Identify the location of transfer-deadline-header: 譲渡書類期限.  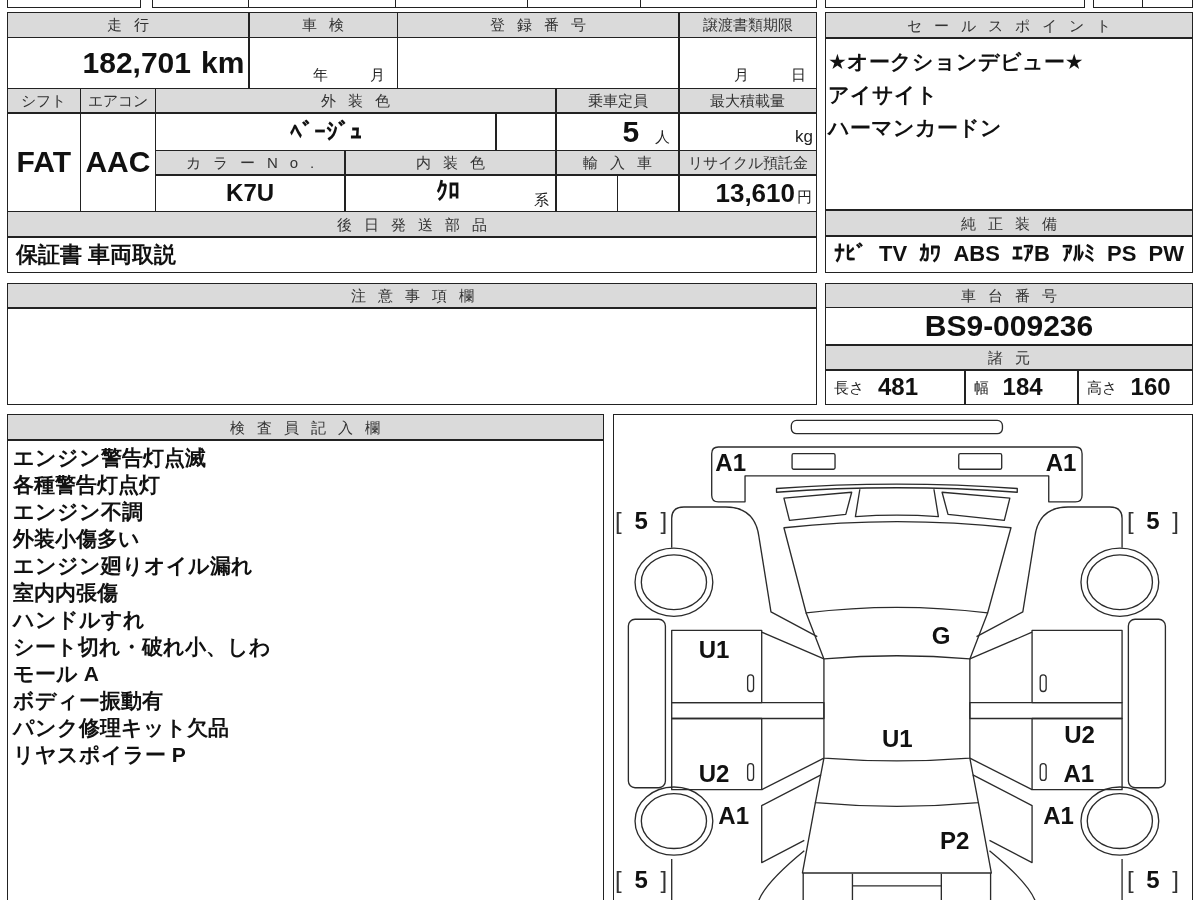
(747, 25).